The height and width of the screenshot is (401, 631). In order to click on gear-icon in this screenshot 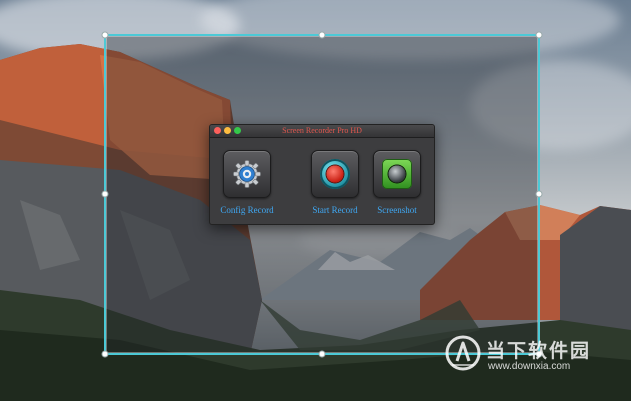, I will do `click(247, 174)`.